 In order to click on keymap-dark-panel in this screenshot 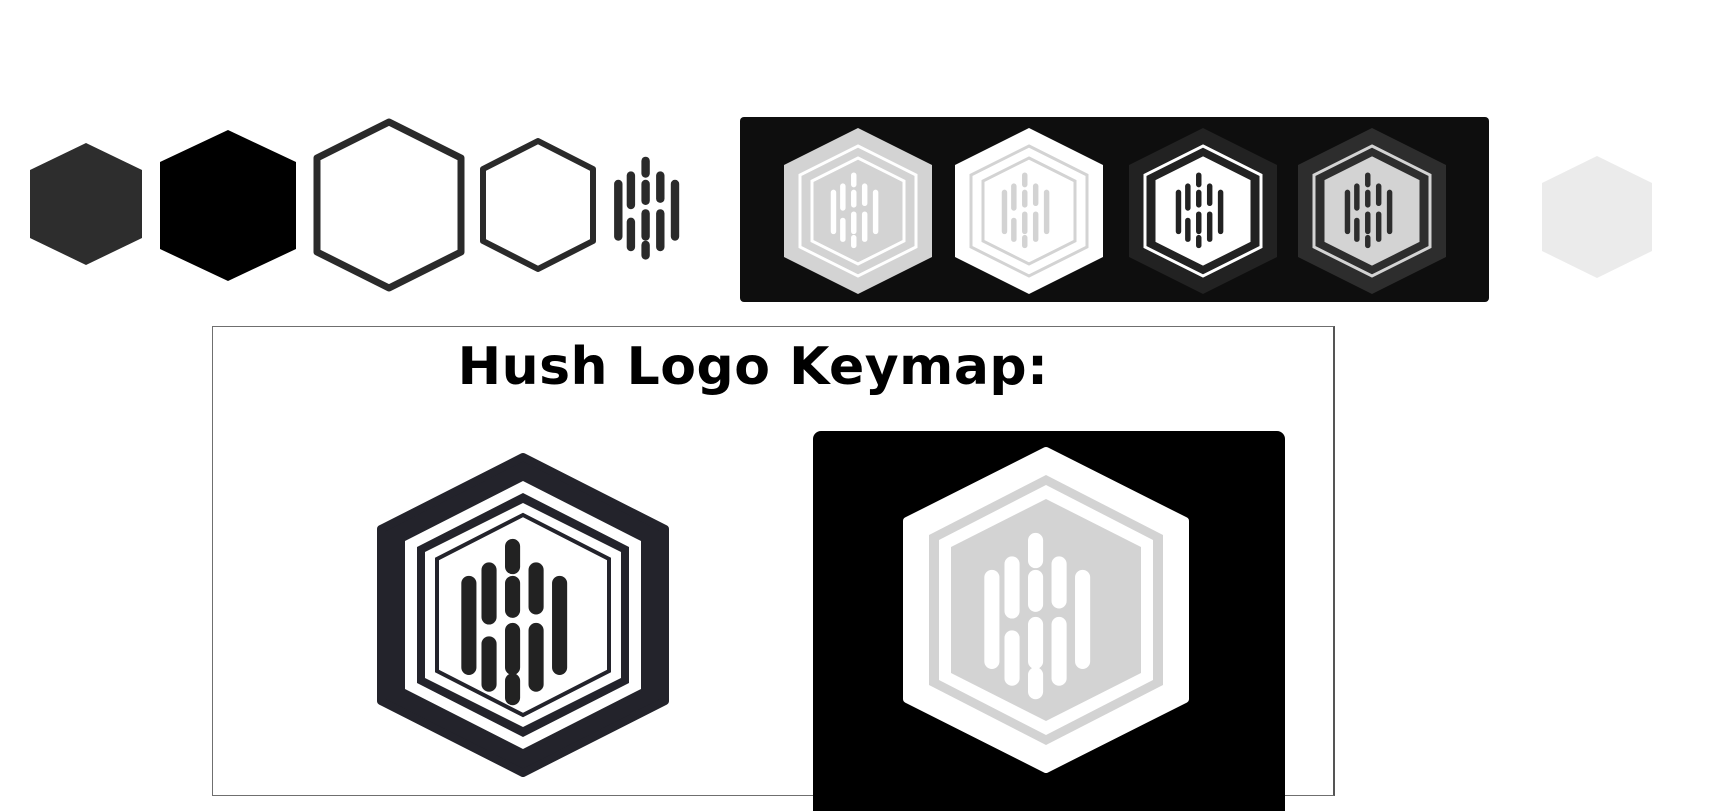, I will do `click(1049, 621)`.